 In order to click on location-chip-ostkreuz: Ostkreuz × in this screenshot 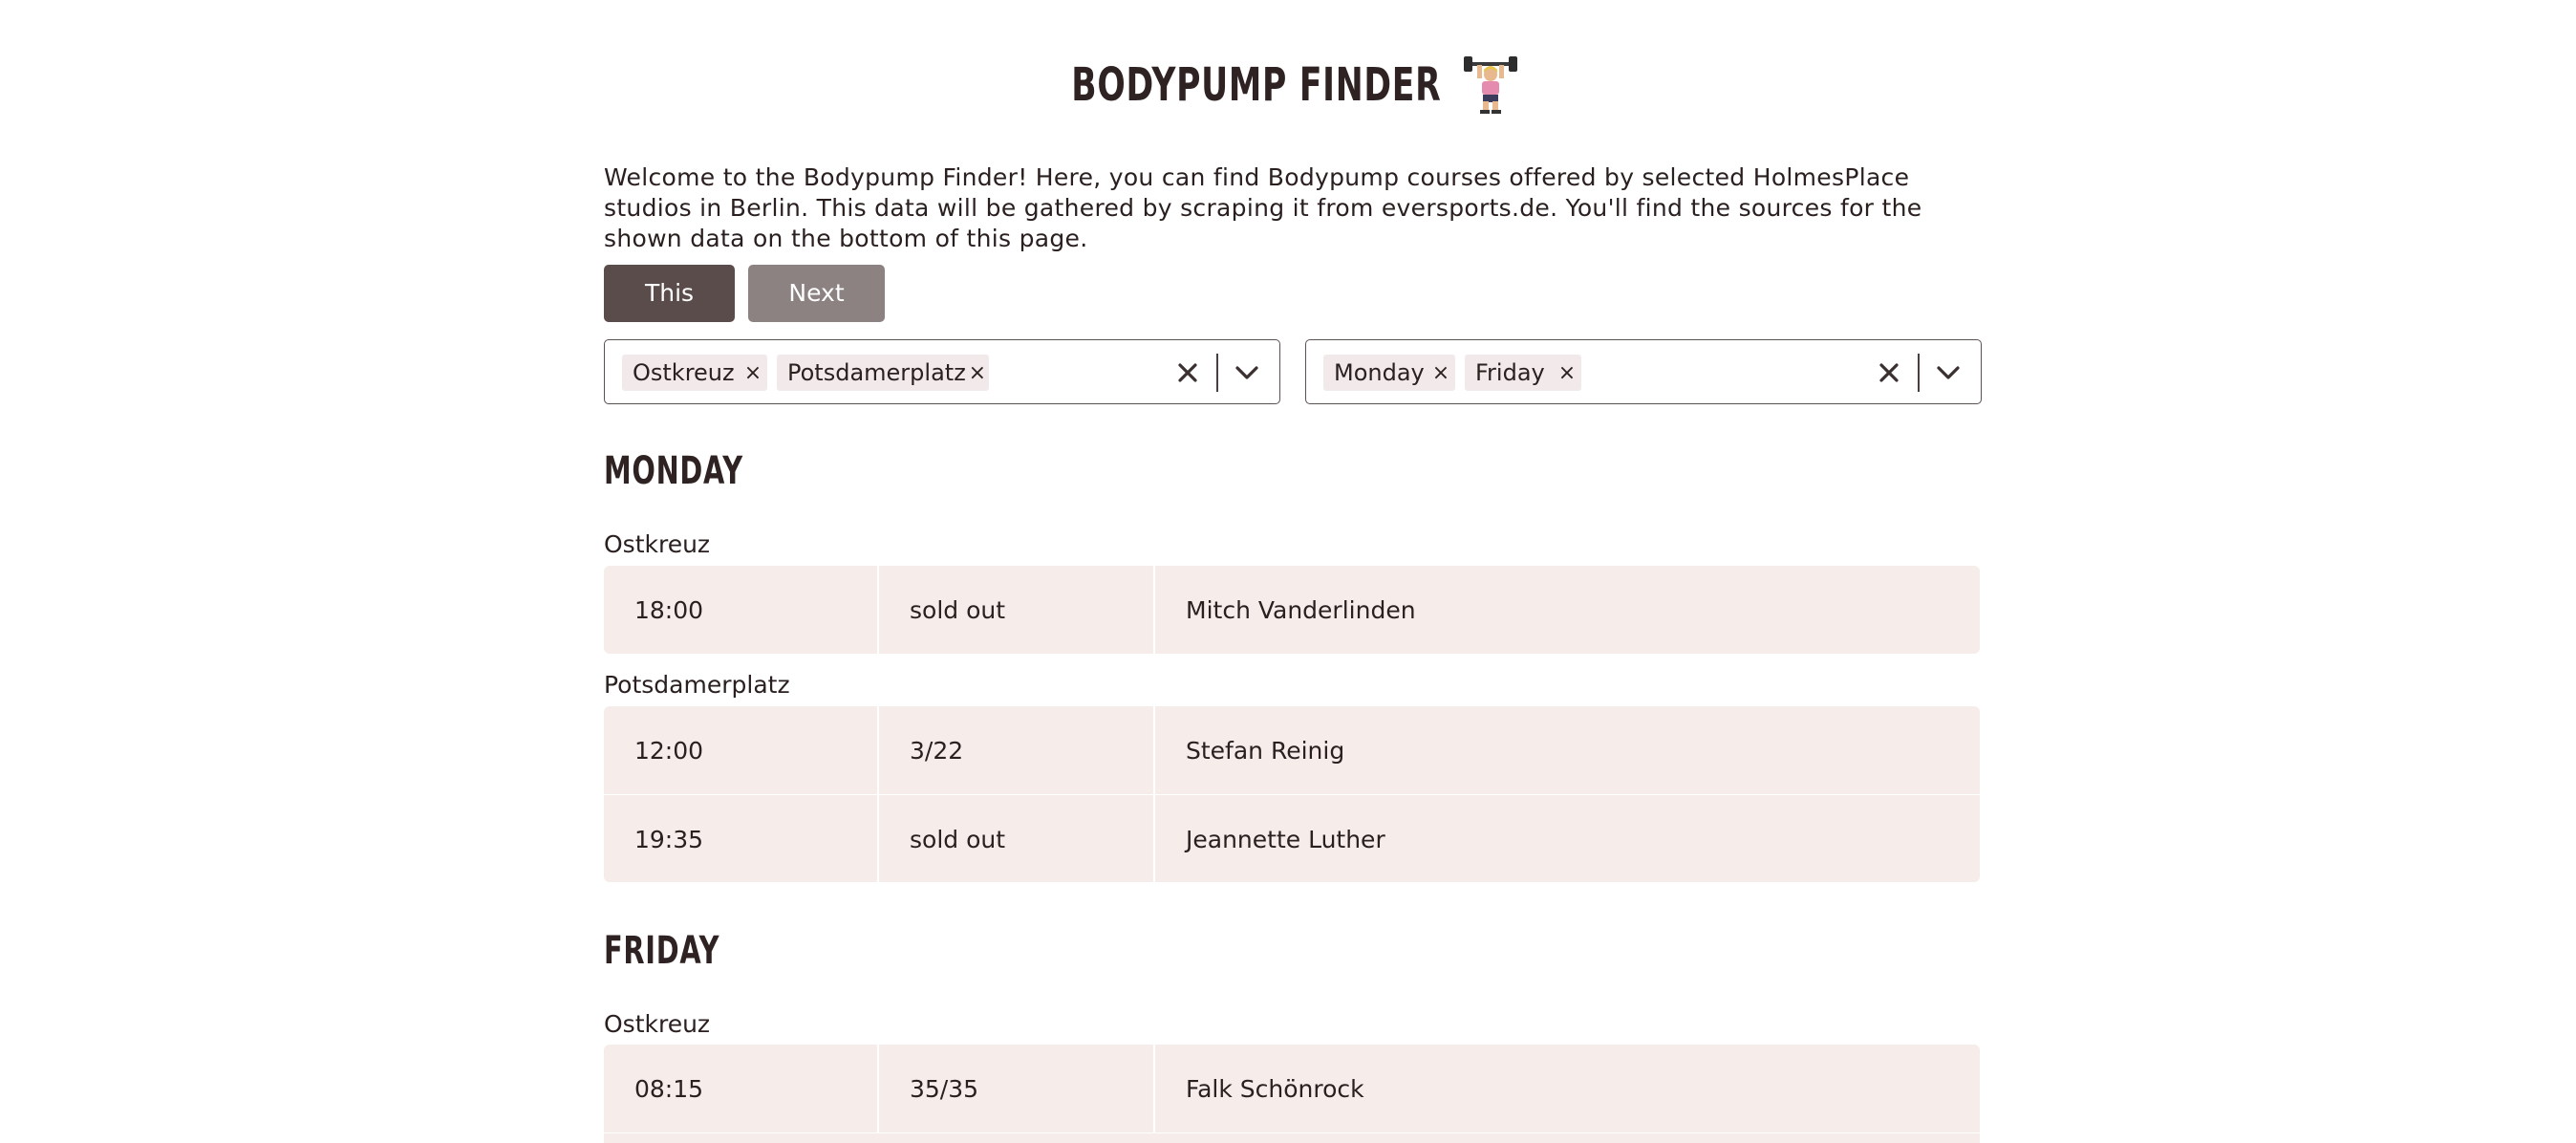, I will do `click(694, 373)`.